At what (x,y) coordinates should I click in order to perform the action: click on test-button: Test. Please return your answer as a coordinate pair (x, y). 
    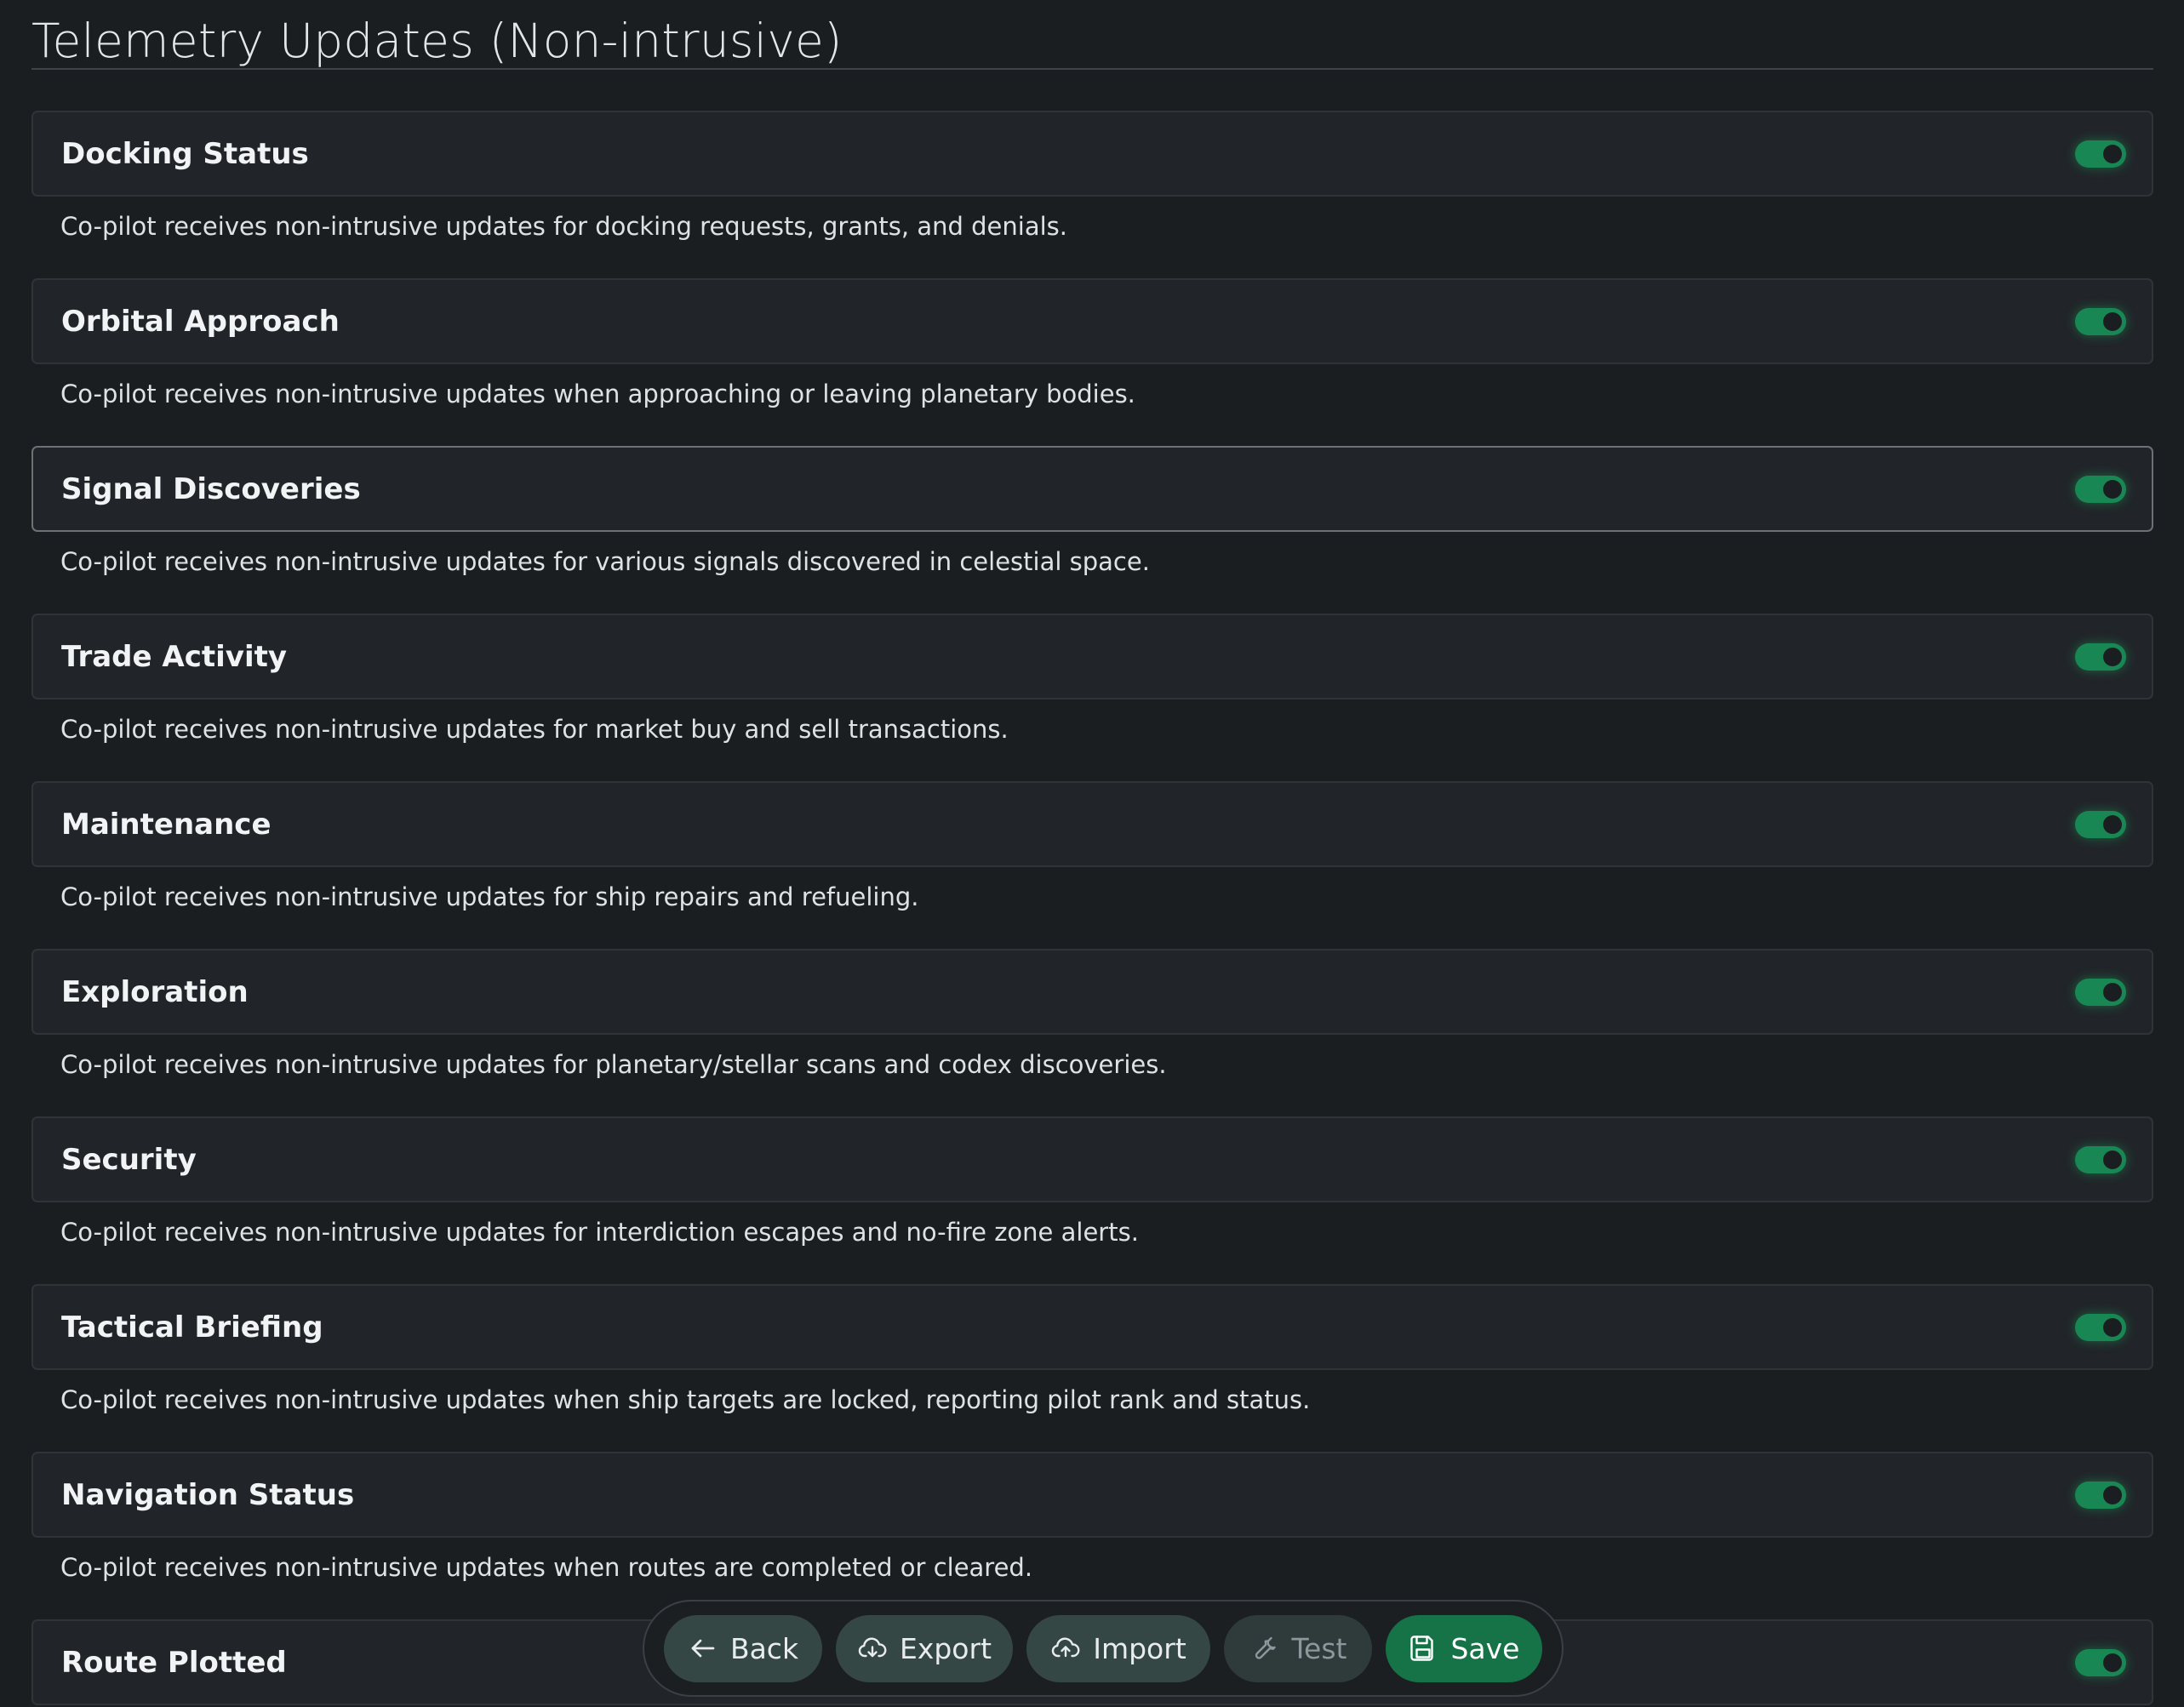
    Looking at the image, I should click on (1298, 1648).